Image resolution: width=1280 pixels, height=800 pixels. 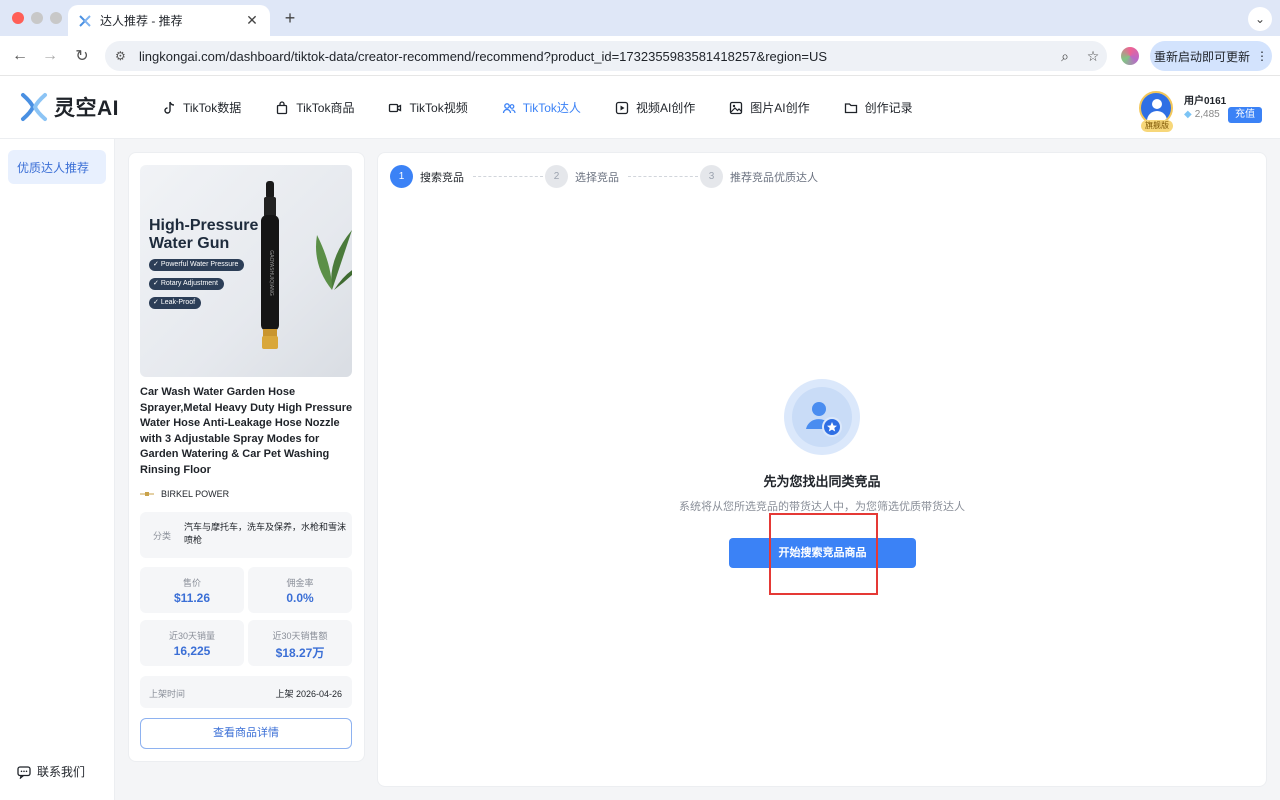 What do you see at coordinates (1188, 114) in the screenshot?
I see `diamond-icon: ◆` at bounding box center [1188, 114].